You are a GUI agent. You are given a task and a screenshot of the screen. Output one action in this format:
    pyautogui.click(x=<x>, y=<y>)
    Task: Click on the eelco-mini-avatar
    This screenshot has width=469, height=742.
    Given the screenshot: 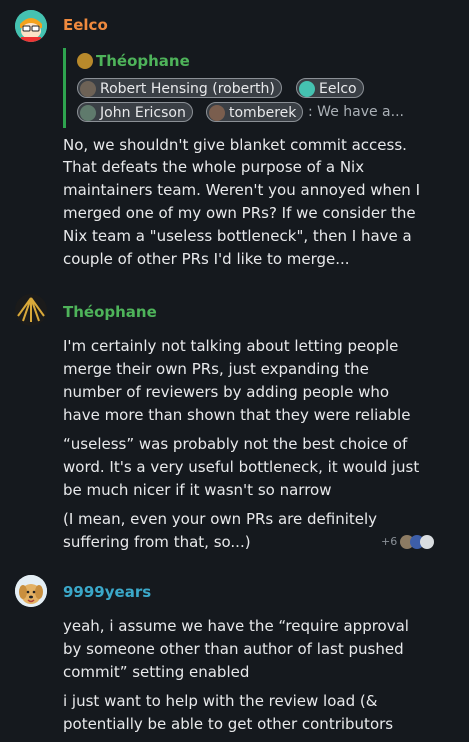 What is the action you would take?
    pyautogui.click(x=307, y=89)
    